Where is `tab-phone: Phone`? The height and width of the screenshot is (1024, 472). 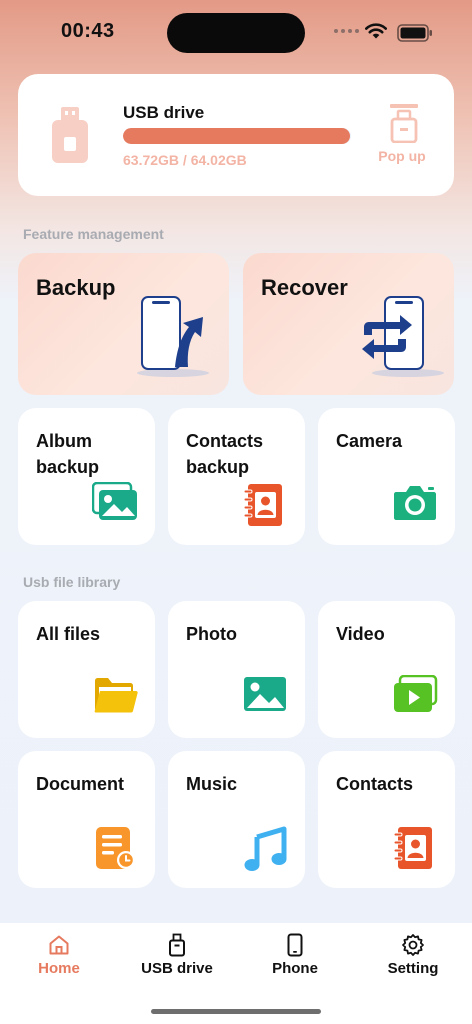 tab-phone: Phone is located at coordinates (295, 959).